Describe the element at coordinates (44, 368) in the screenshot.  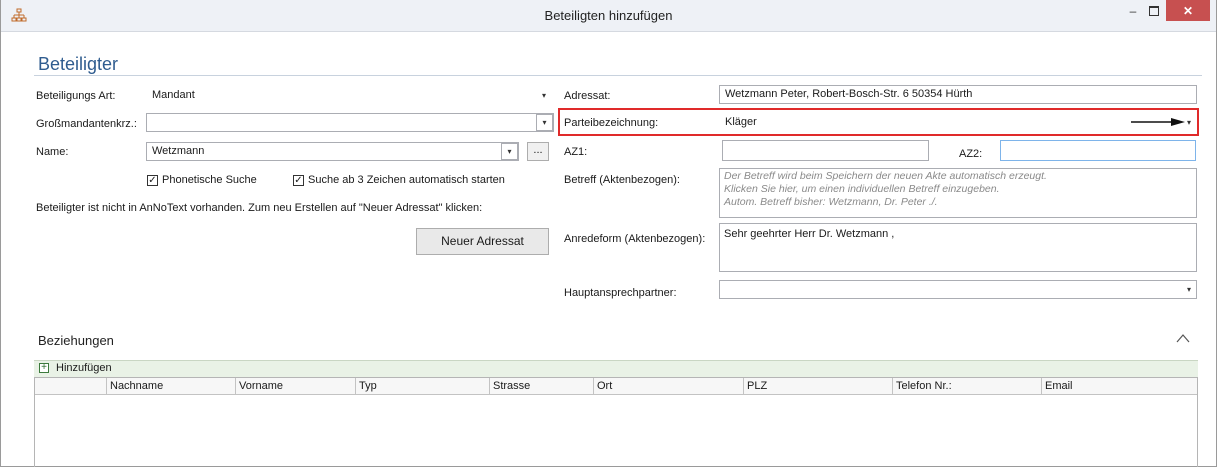
I see `plus-icon: +` at that location.